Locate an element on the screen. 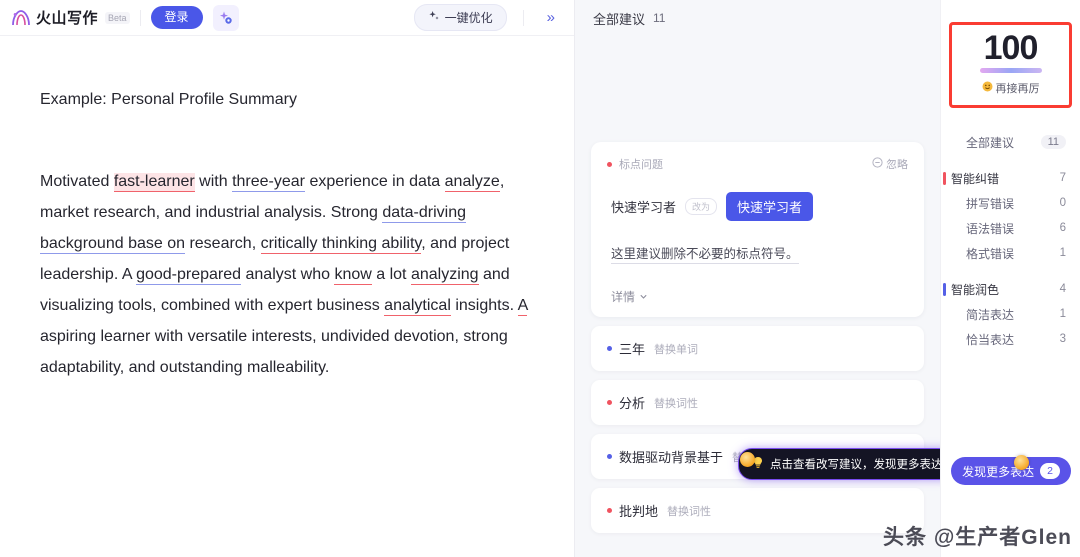 The height and width of the screenshot is (557, 1080). header-divider is located at coordinates (140, 17).